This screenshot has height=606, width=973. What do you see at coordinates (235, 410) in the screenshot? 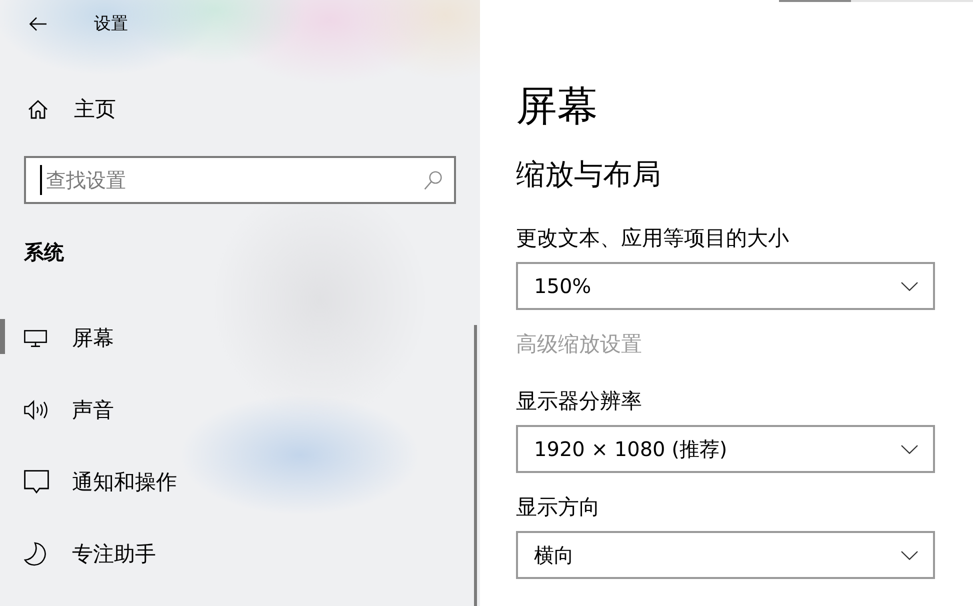
I see `nav-item: 声音` at bounding box center [235, 410].